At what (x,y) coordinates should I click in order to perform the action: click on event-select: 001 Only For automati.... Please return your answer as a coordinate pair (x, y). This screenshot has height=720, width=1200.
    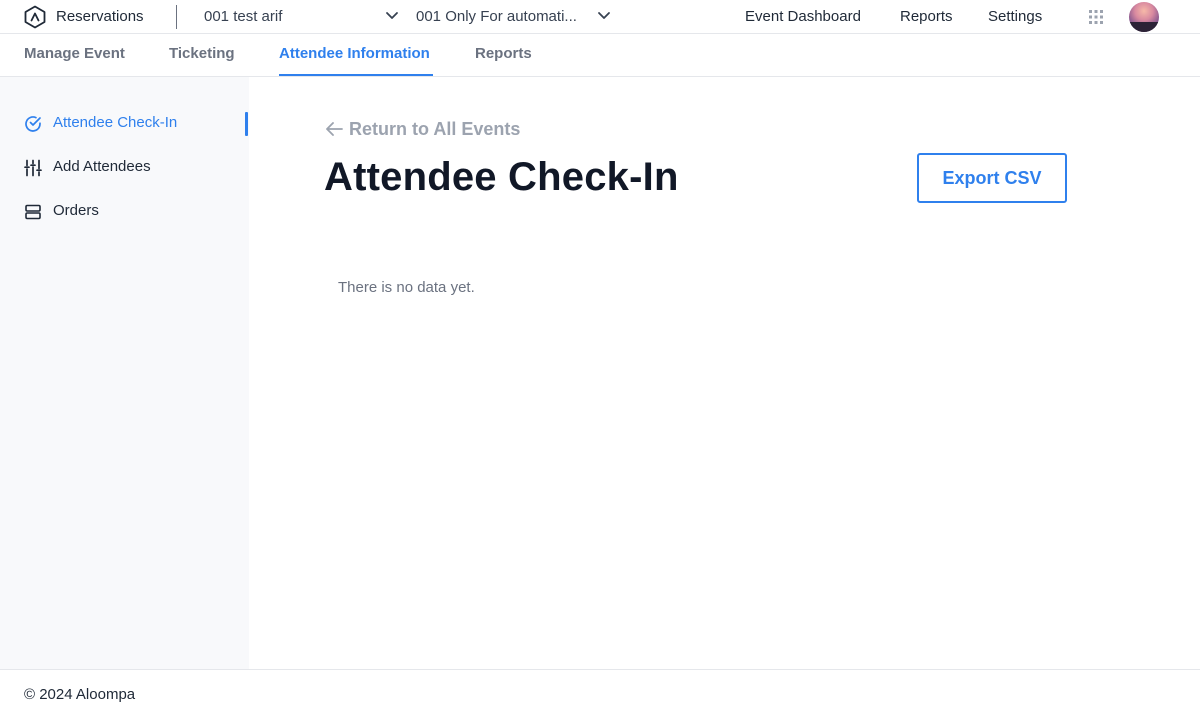
    Looking at the image, I should click on (496, 16).